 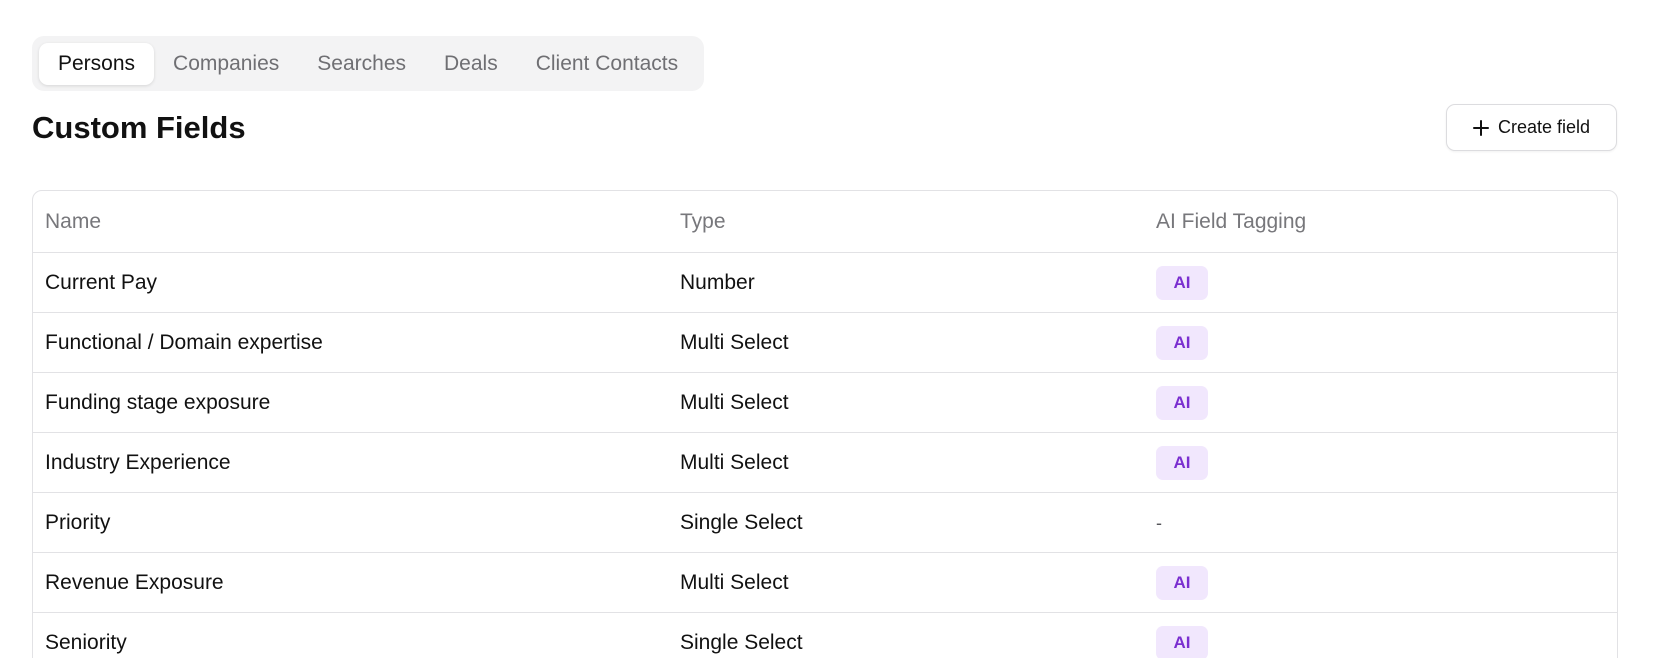 What do you see at coordinates (361, 64) in the screenshot?
I see `tab-searches: Searches` at bounding box center [361, 64].